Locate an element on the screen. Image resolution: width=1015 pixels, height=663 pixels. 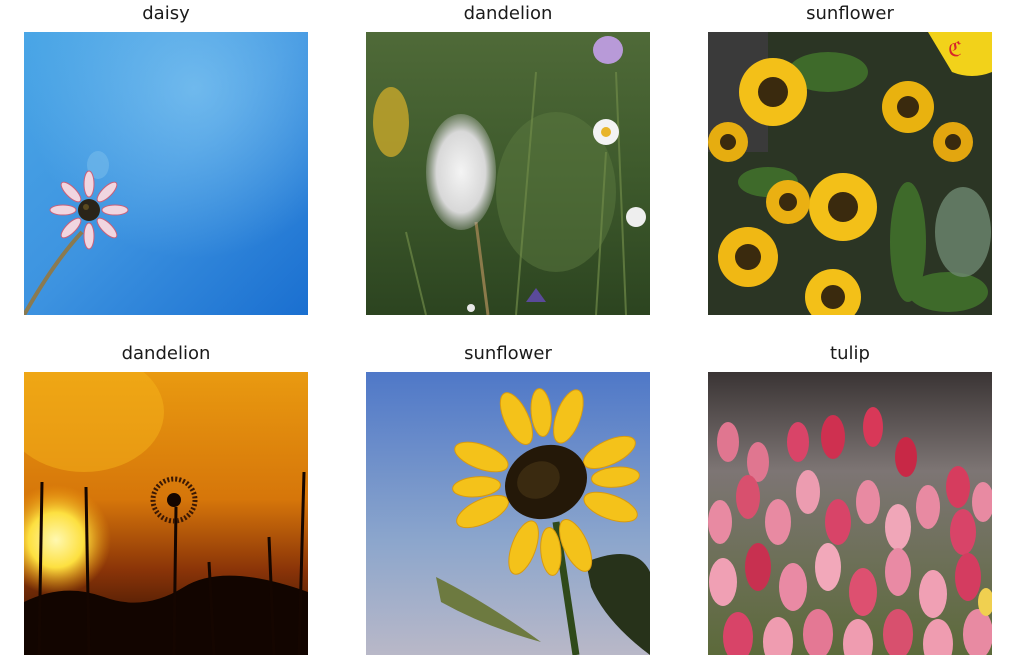
panel-title: daisy is located at coordinates (166, 13).